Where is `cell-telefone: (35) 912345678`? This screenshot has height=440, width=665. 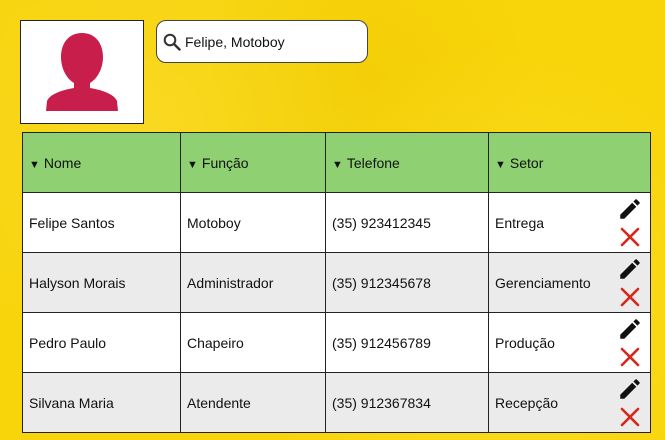
cell-telefone: (35) 912345678 is located at coordinates (407, 282).